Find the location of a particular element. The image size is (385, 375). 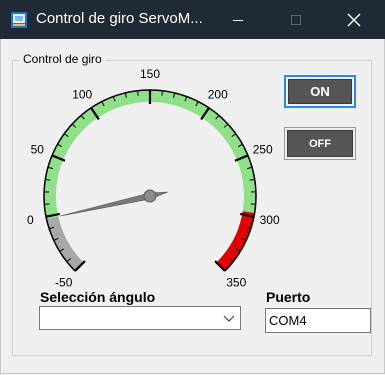

off-button-label: OFF is located at coordinates (320, 143).